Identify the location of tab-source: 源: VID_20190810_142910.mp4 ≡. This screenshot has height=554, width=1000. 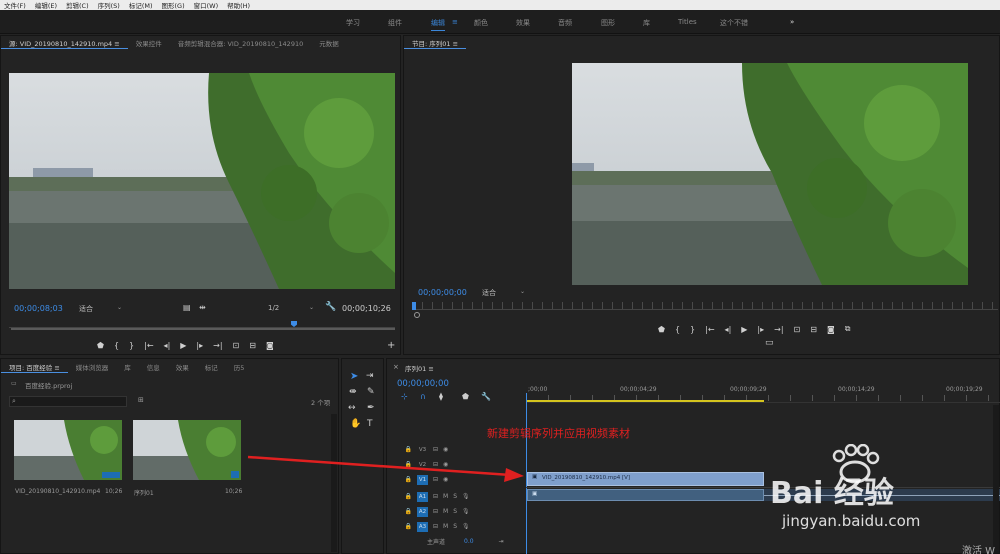
(64, 43).